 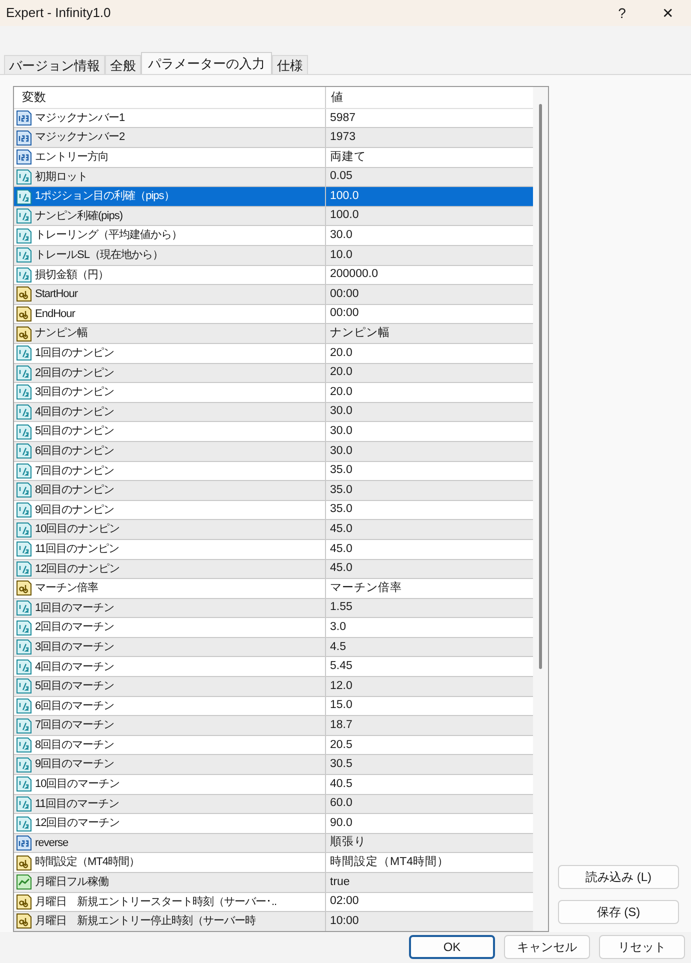 What do you see at coordinates (24, 882) in the screenshot?
I see `chart-type-icon` at bounding box center [24, 882].